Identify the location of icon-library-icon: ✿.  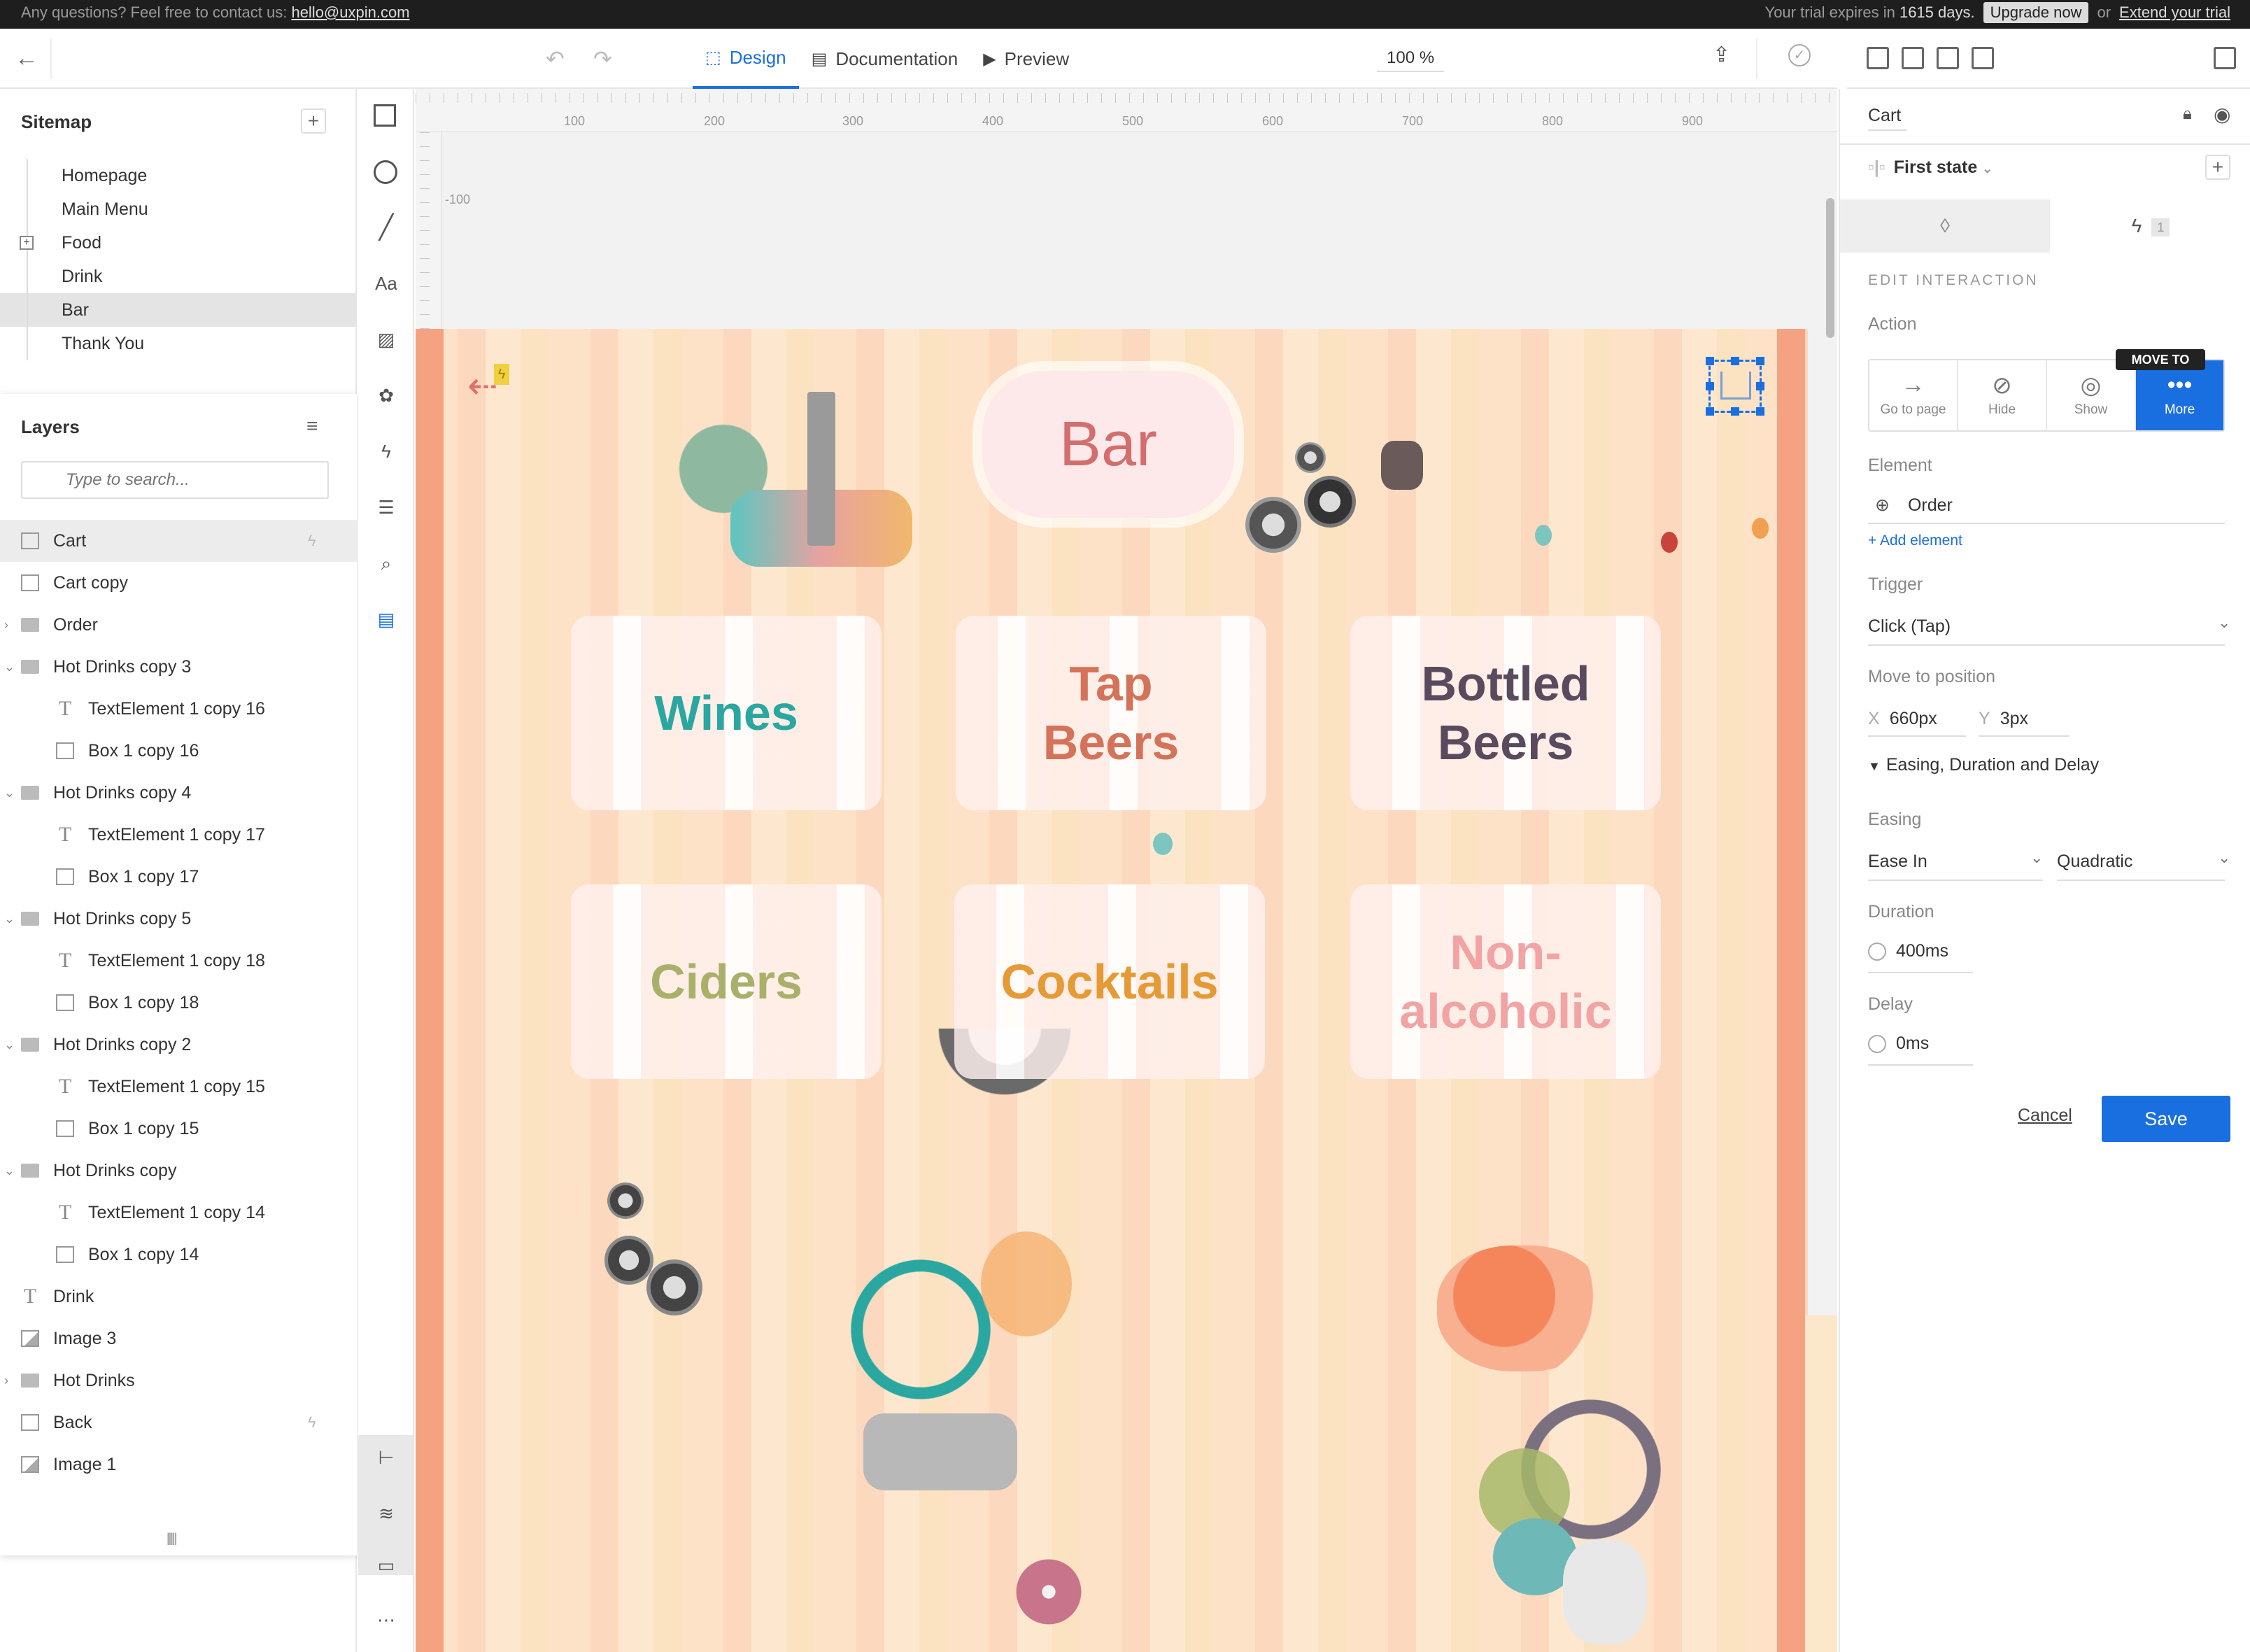
(386, 395).